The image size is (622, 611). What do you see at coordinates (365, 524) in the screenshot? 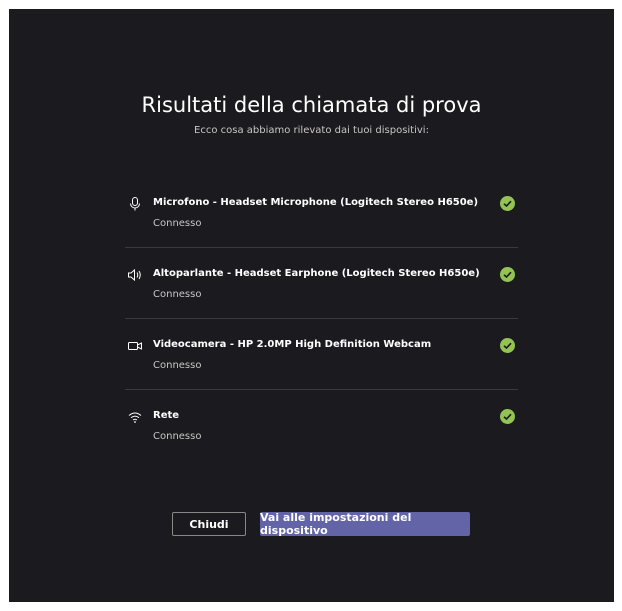
I see `device-settings-button: Vai alle impostazioni del dispositivo` at bounding box center [365, 524].